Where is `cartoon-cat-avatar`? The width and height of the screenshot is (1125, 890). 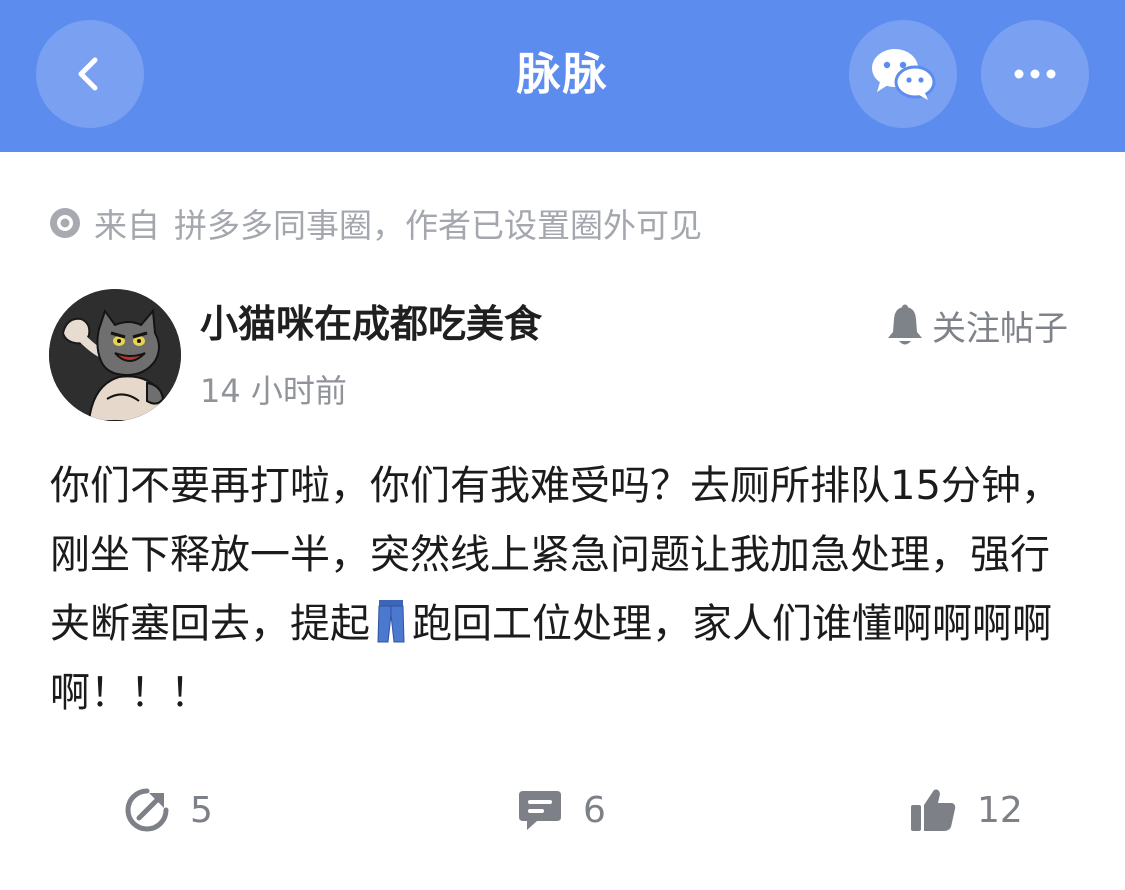
cartoon-cat-avatar is located at coordinates (115, 355).